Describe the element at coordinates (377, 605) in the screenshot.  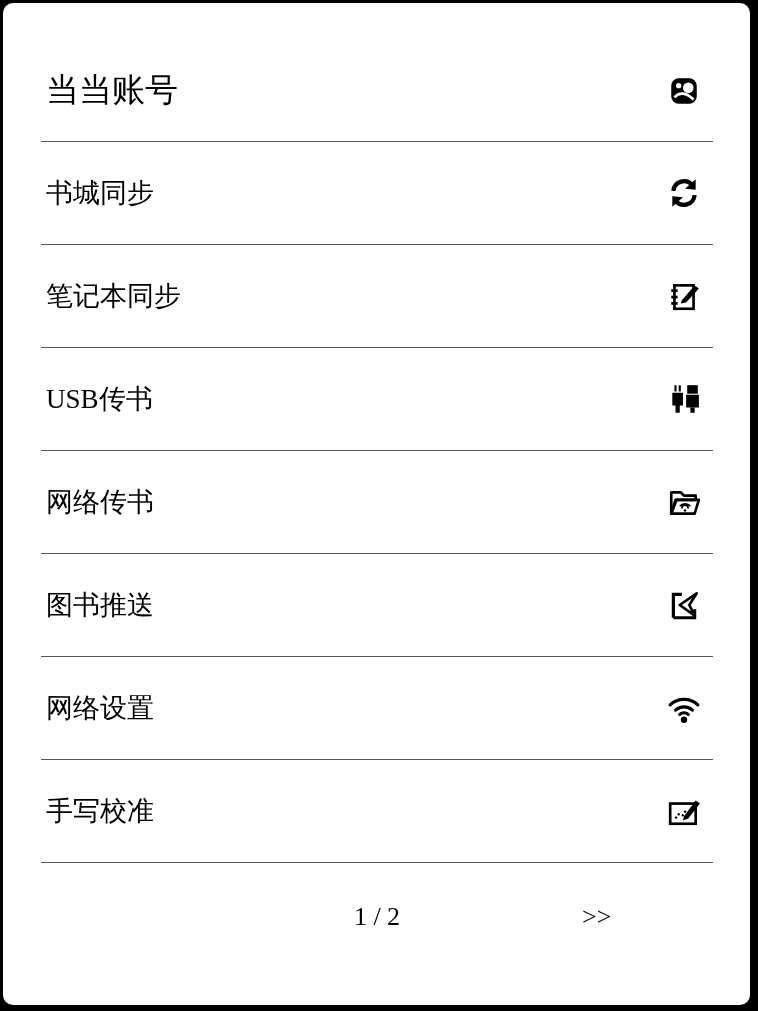
I see `menu-item: 图书推送` at that location.